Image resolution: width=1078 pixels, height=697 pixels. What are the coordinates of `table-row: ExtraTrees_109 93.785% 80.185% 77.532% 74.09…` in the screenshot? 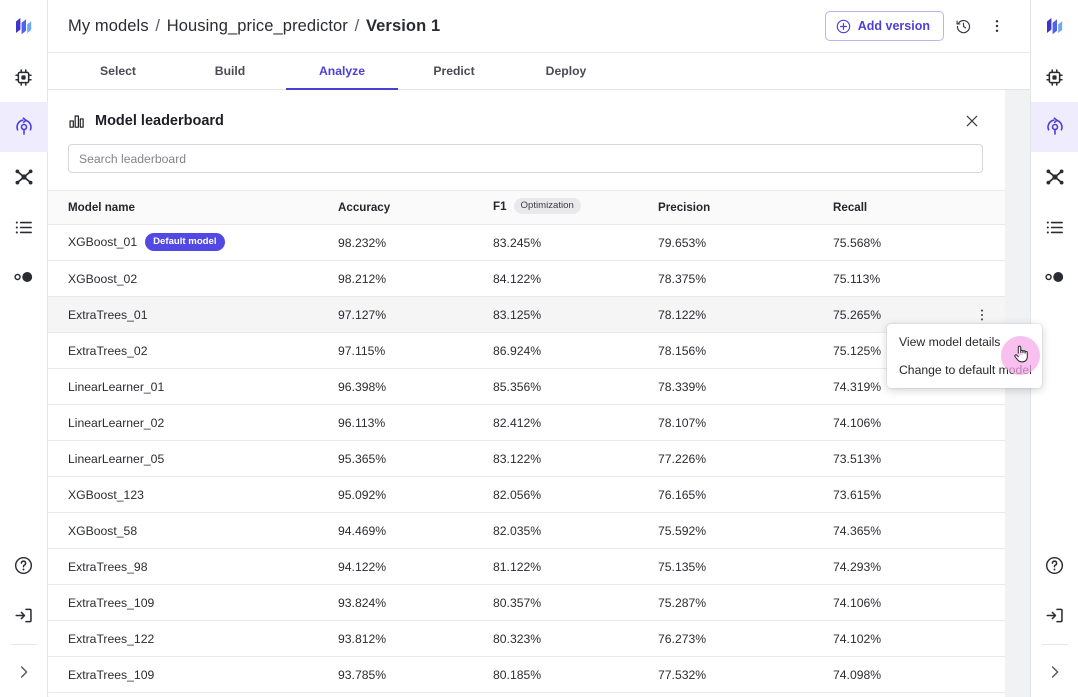 It's located at (526, 674).